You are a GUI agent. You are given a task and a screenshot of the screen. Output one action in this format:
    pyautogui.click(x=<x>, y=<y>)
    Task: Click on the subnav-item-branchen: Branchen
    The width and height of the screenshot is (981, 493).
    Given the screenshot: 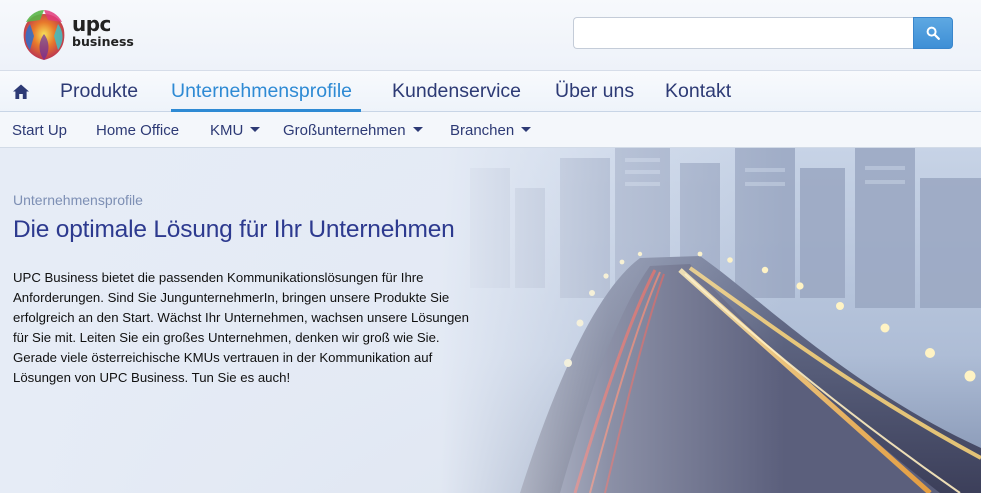 What is the action you would take?
    pyautogui.click(x=491, y=130)
    